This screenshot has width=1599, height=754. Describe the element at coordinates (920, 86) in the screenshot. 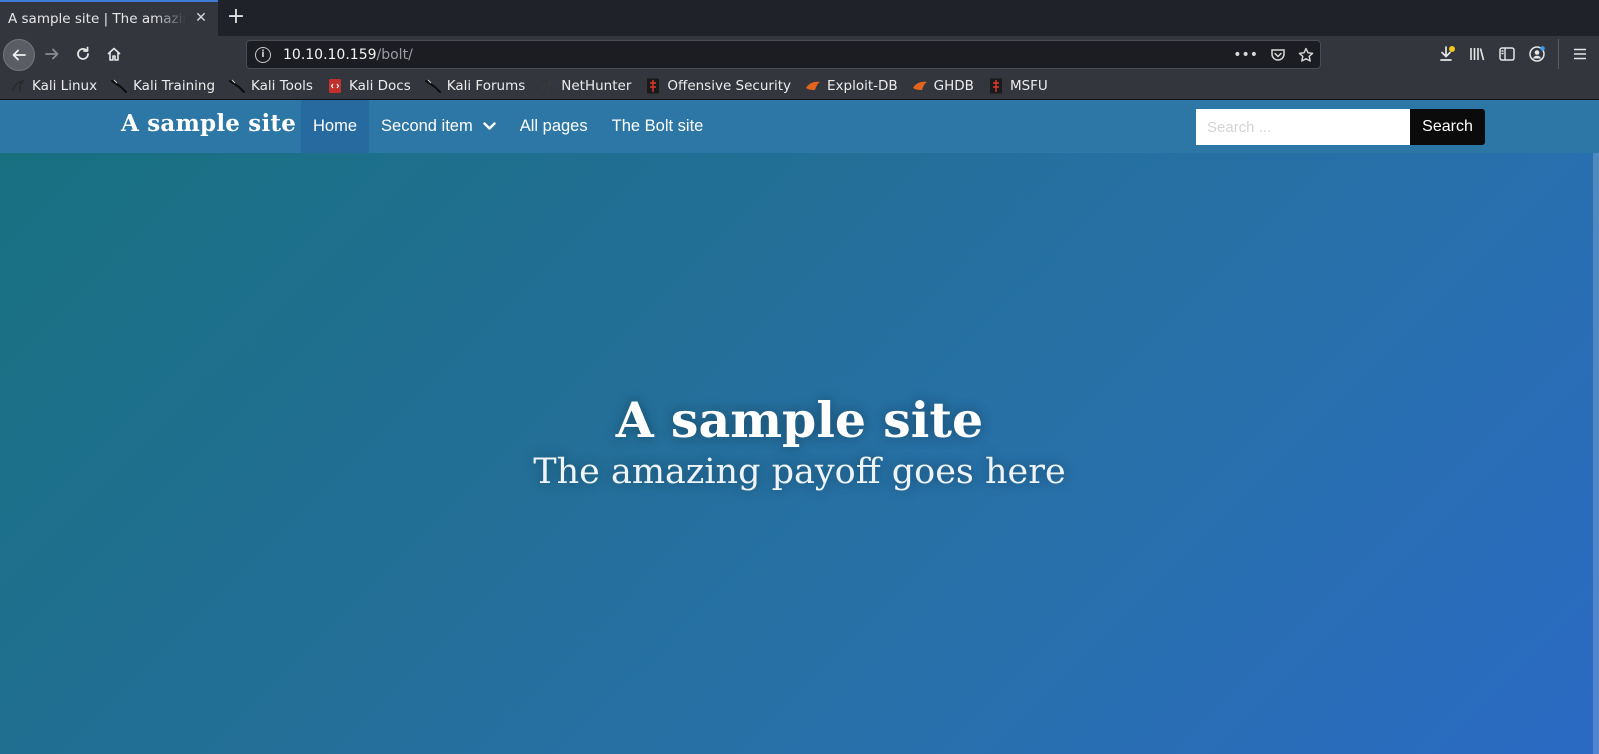

I see `ghdb-icon` at that location.